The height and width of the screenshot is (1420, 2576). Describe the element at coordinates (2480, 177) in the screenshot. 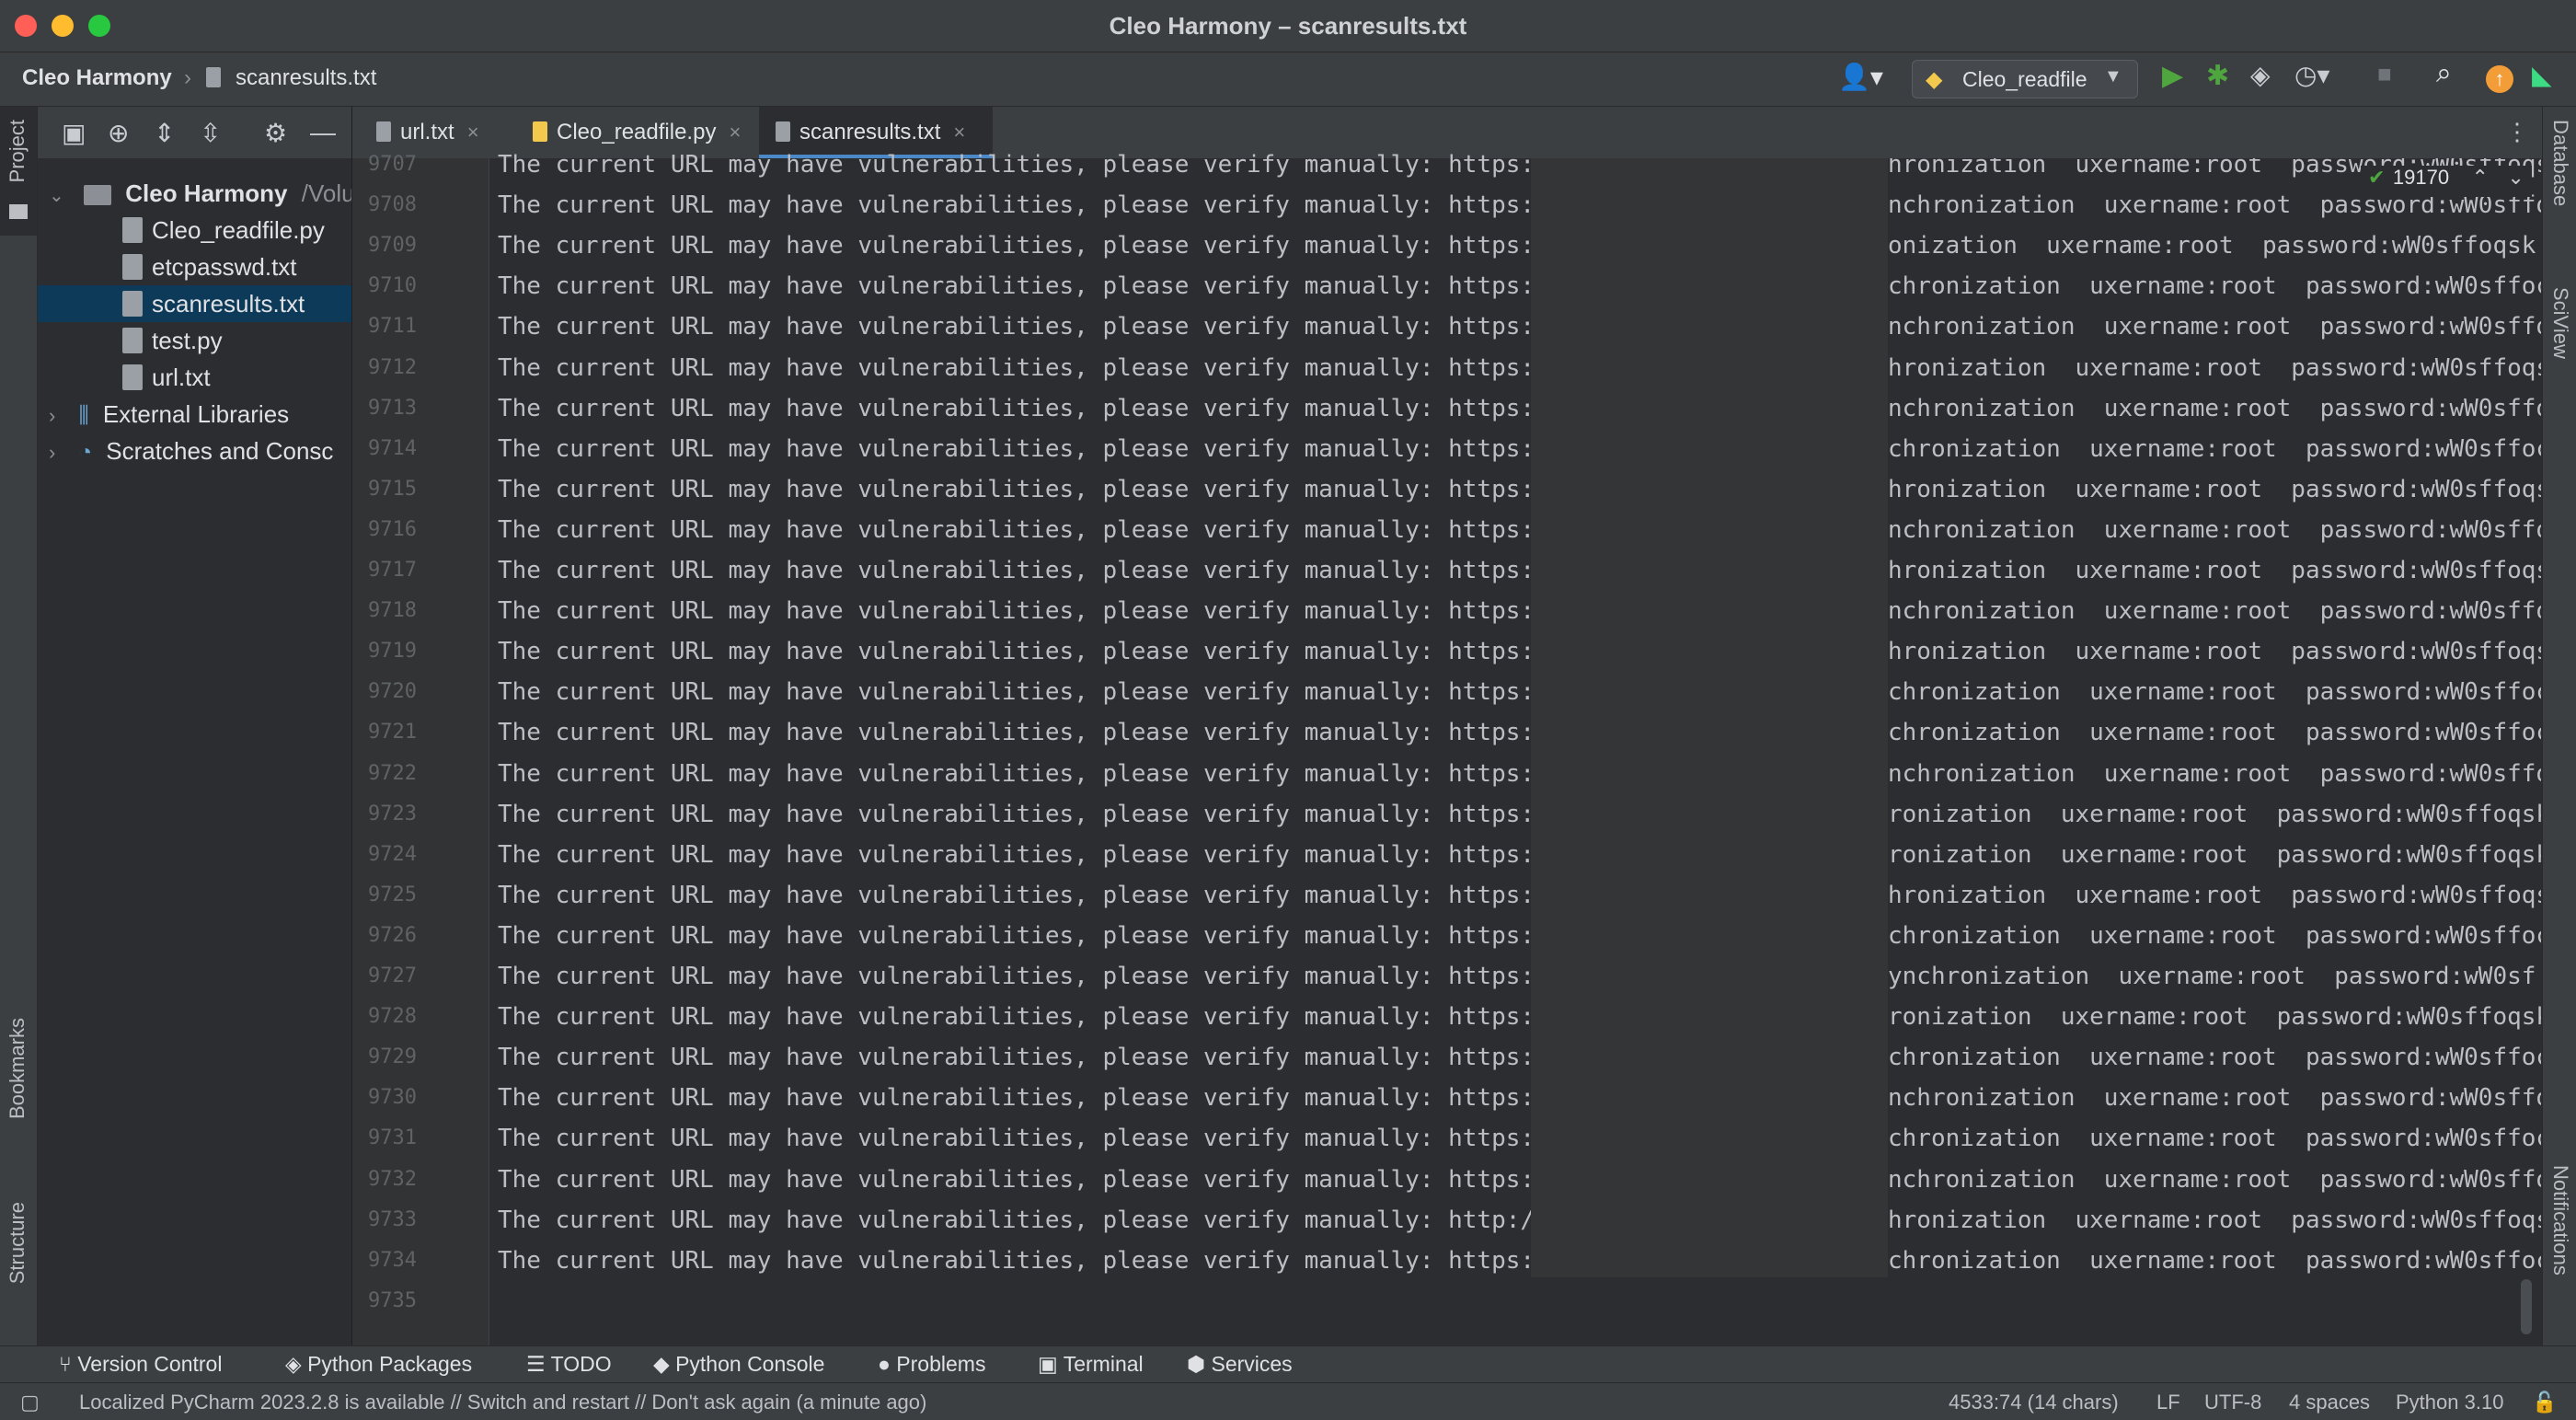

I see `chevron-up-icon: ⌃` at that location.